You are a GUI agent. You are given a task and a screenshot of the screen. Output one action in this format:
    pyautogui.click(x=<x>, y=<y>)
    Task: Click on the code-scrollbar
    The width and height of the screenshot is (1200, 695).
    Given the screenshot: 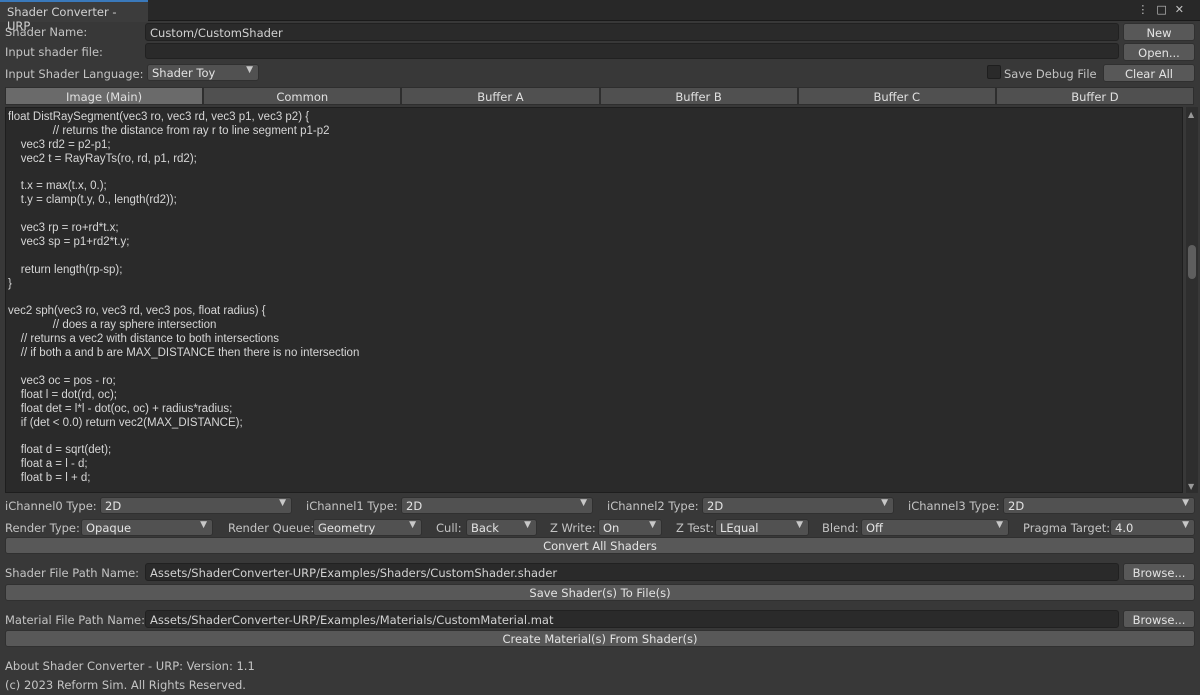 What is the action you would take?
    pyautogui.click(x=1192, y=300)
    